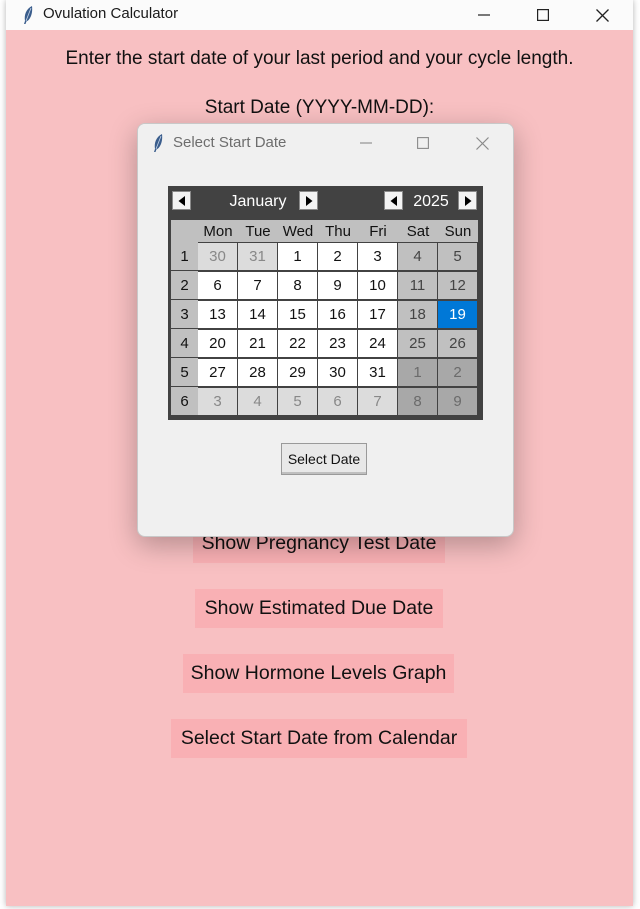 The width and height of the screenshot is (640, 909). What do you see at coordinates (298, 231) in the screenshot?
I see `weekday-header: Wed` at bounding box center [298, 231].